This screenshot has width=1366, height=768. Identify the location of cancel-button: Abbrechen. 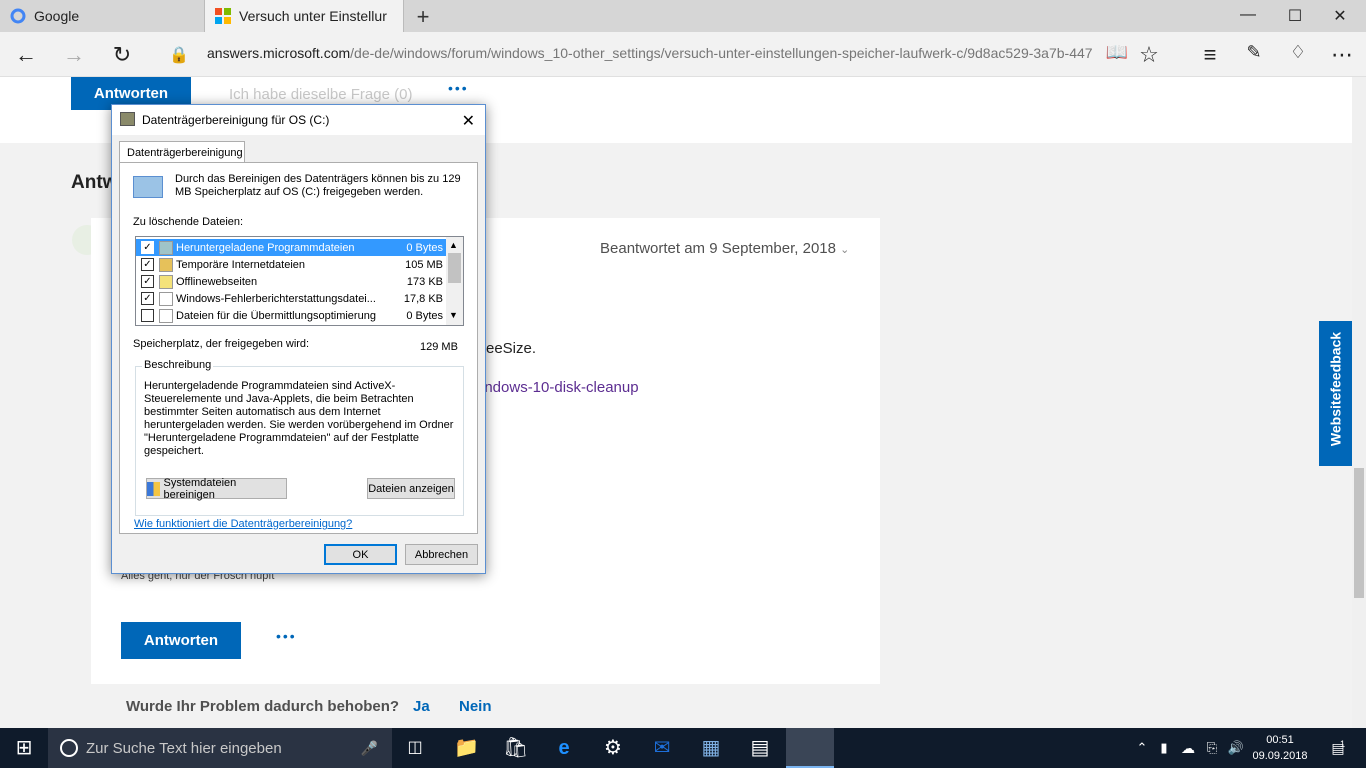
(441, 554).